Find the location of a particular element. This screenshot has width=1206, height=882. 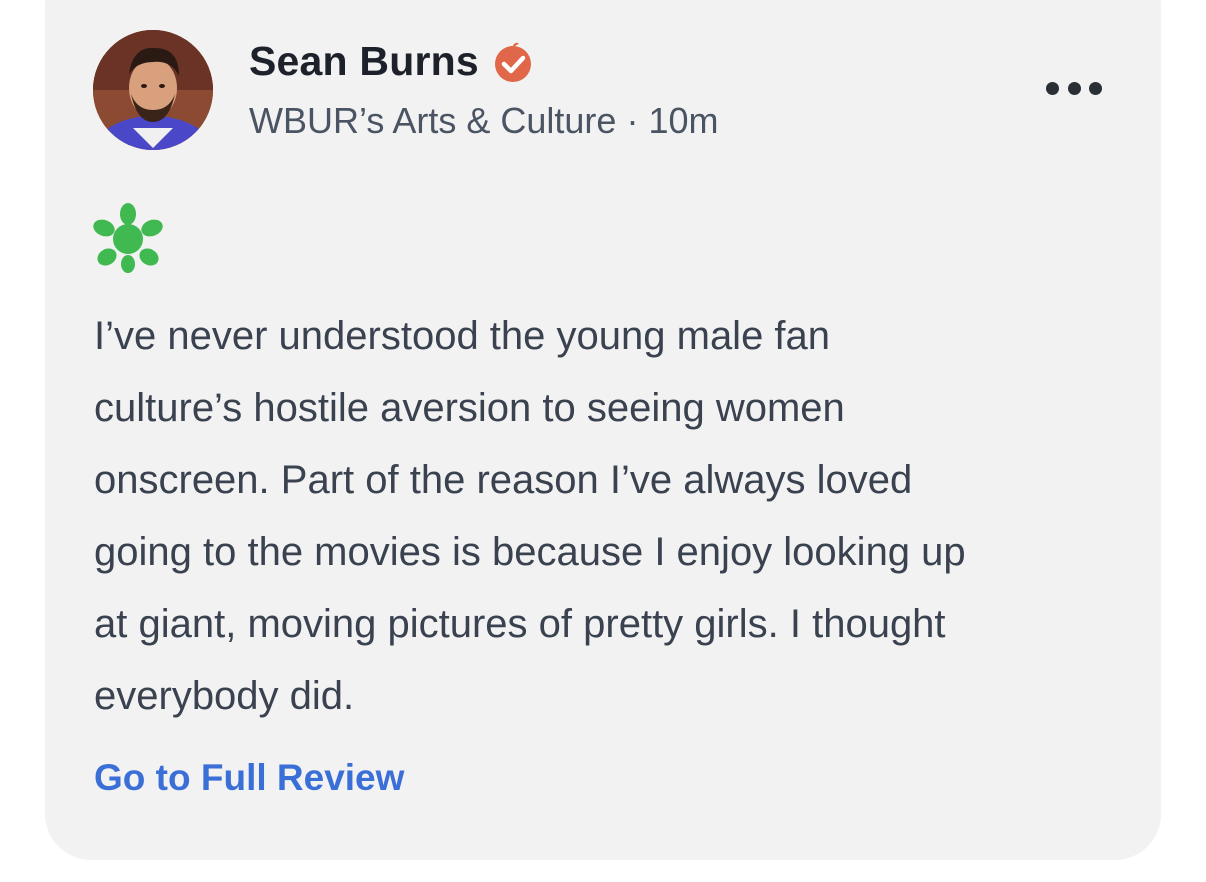

outlet-name: WBUR’s Arts & Culture is located at coordinates (432, 120).